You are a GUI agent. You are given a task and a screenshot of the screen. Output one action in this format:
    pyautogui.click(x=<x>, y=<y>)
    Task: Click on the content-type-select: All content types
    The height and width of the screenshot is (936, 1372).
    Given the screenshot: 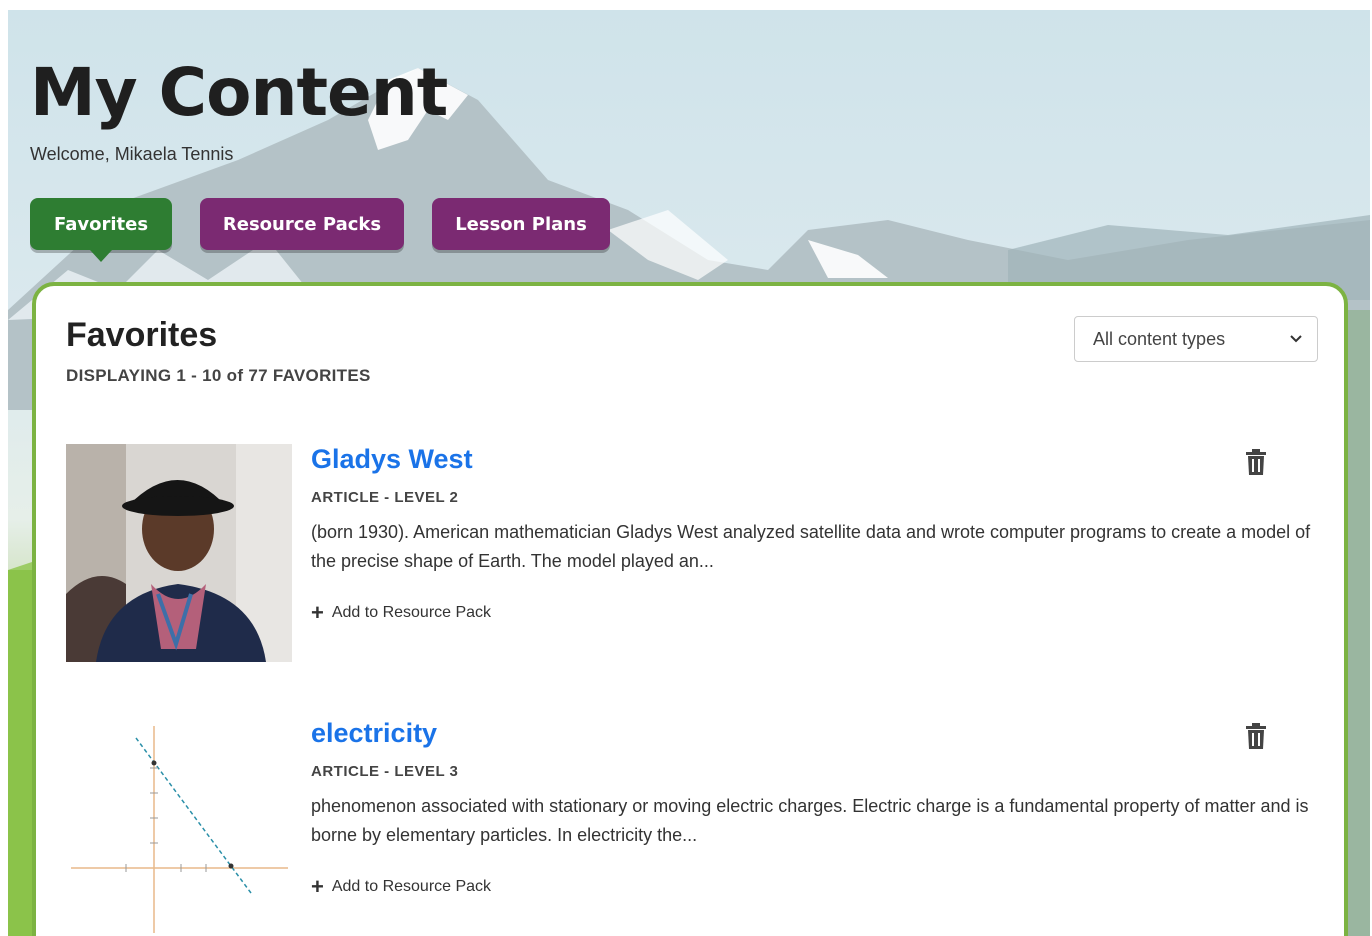 What is the action you would take?
    pyautogui.click(x=1196, y=339)
    